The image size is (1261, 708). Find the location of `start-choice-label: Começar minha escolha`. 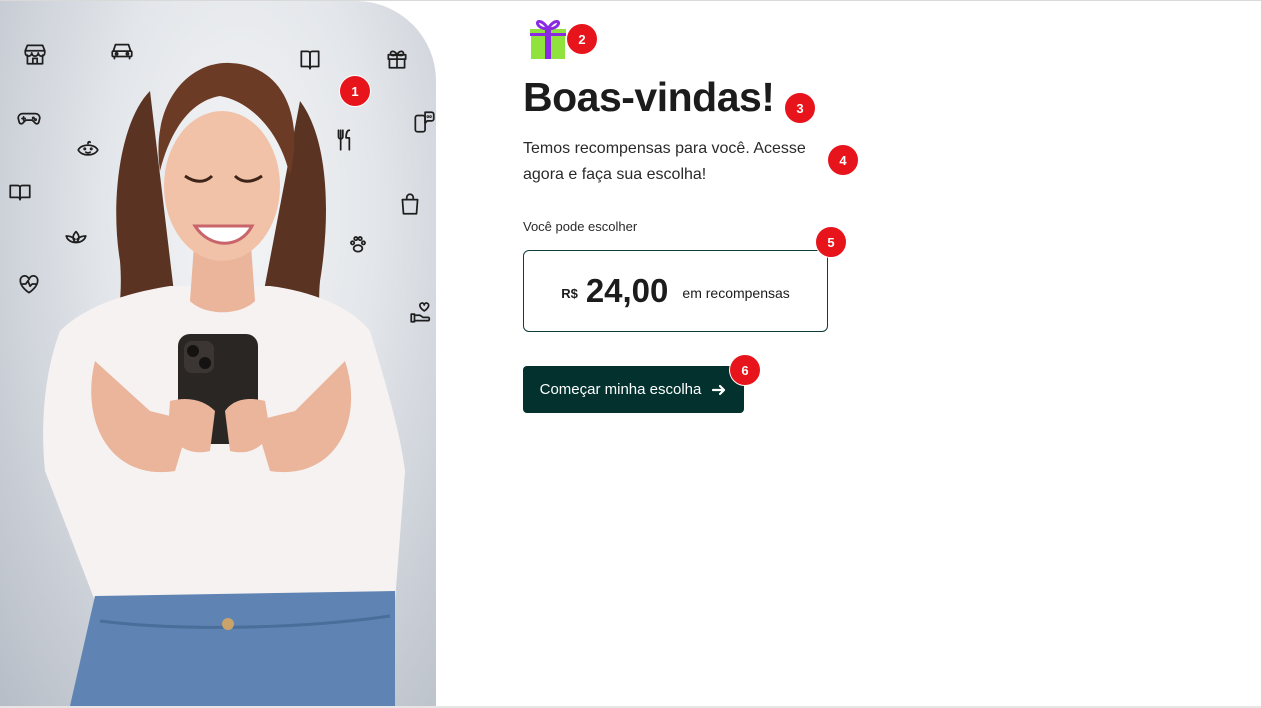

start-choice-label: Começar minha escolha is located at coordinates (620, 389).